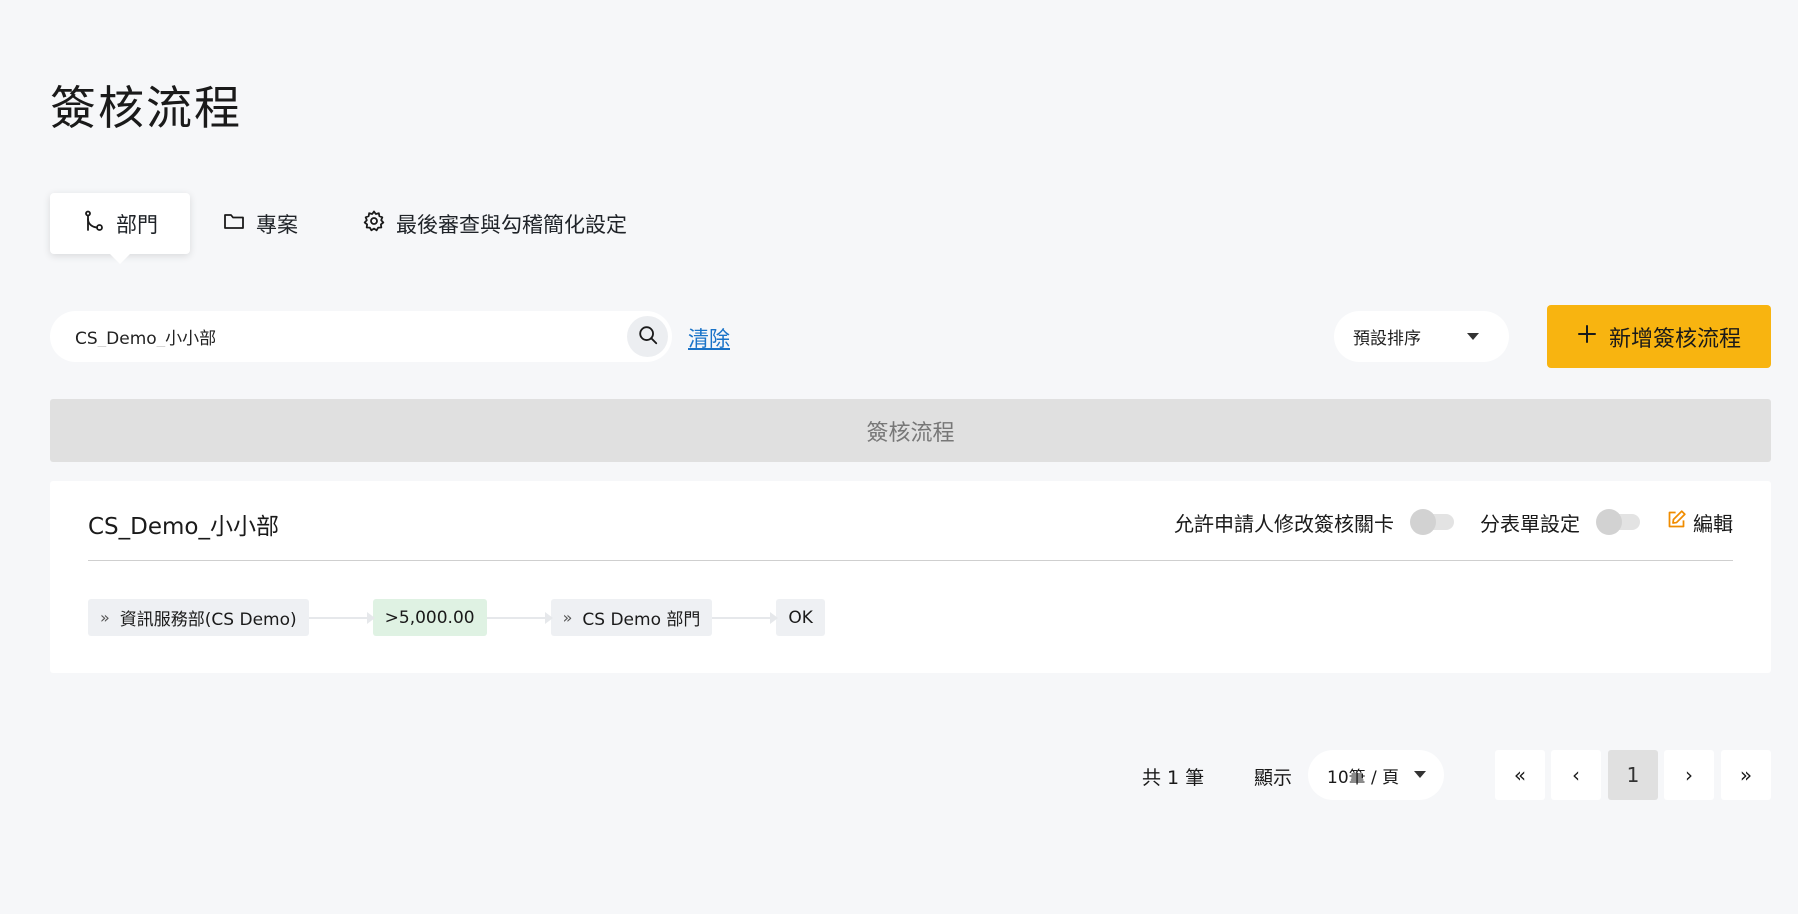 The height and width of the screenshot is (914, 1798). What do you see at coordinates (183, 527) in the screenshot?
I see `card-title: CS_Demo_小小部` at bounding box center [183, 527].